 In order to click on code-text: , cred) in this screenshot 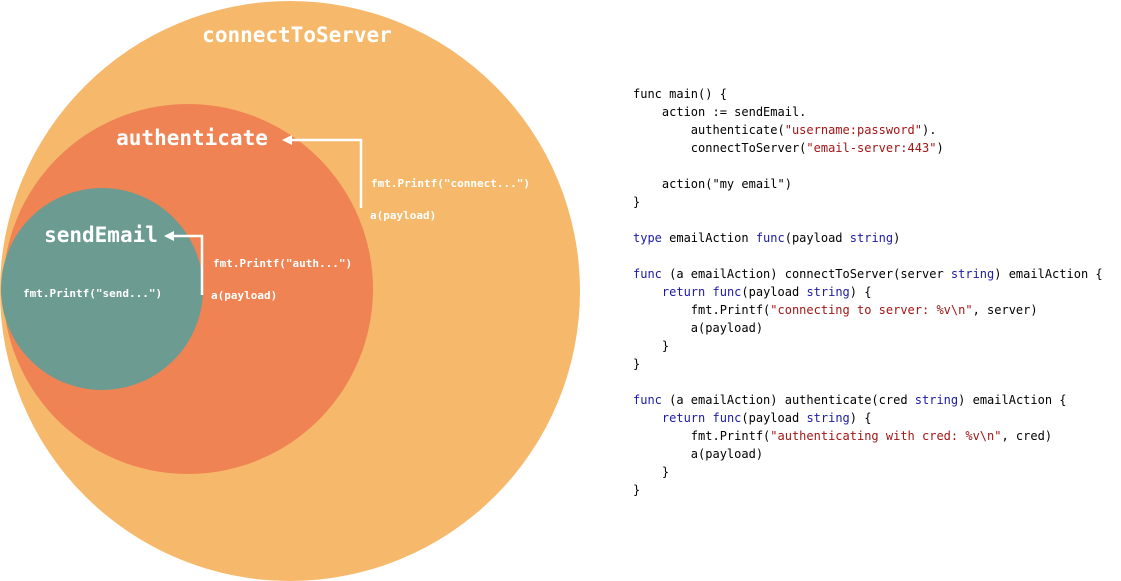, I will do `click(1027, 436)`.